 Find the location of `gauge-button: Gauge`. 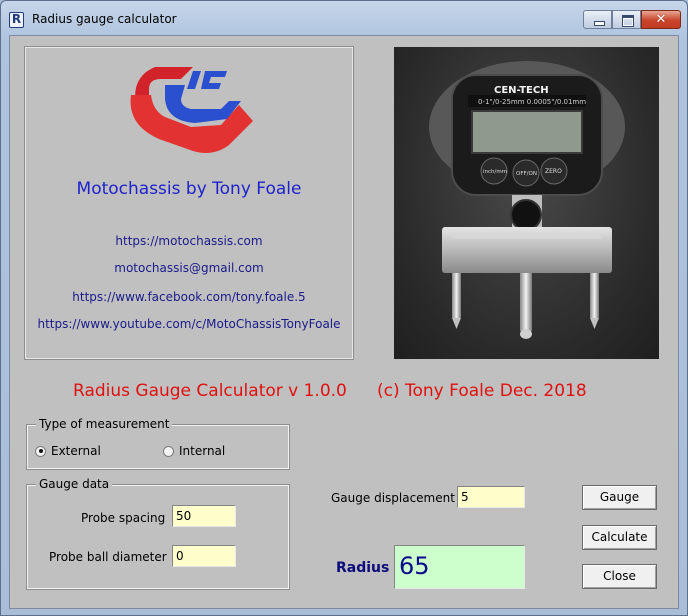

gauge-button: Gauge is located at coordinates (619, 497).